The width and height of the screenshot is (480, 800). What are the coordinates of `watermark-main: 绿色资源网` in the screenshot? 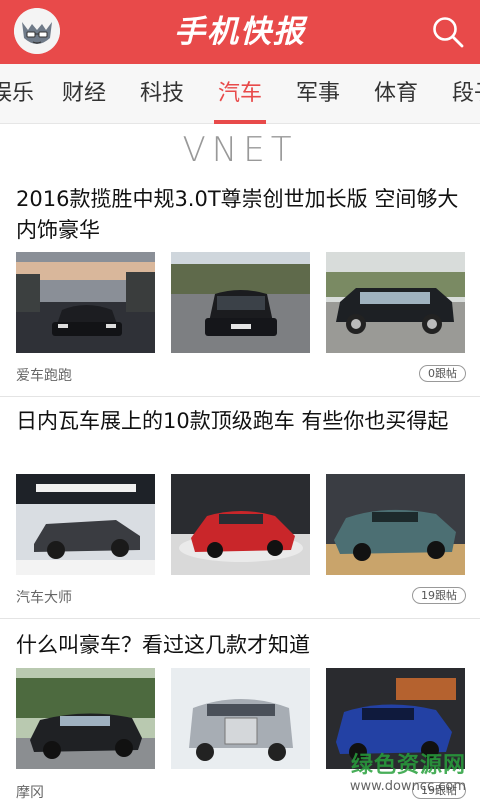 It's located at (408, 765).